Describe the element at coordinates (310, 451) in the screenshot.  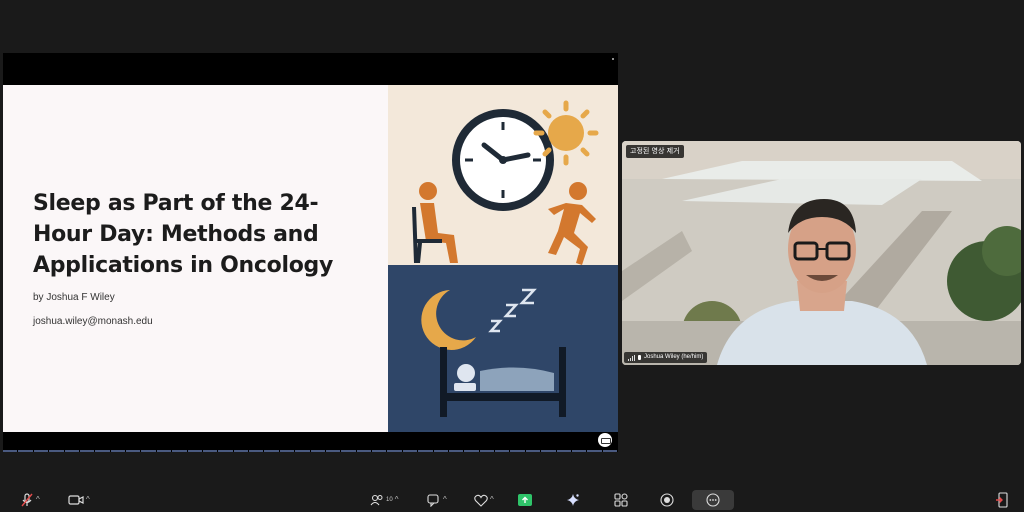
I see `slide-progress-segments` at that location.